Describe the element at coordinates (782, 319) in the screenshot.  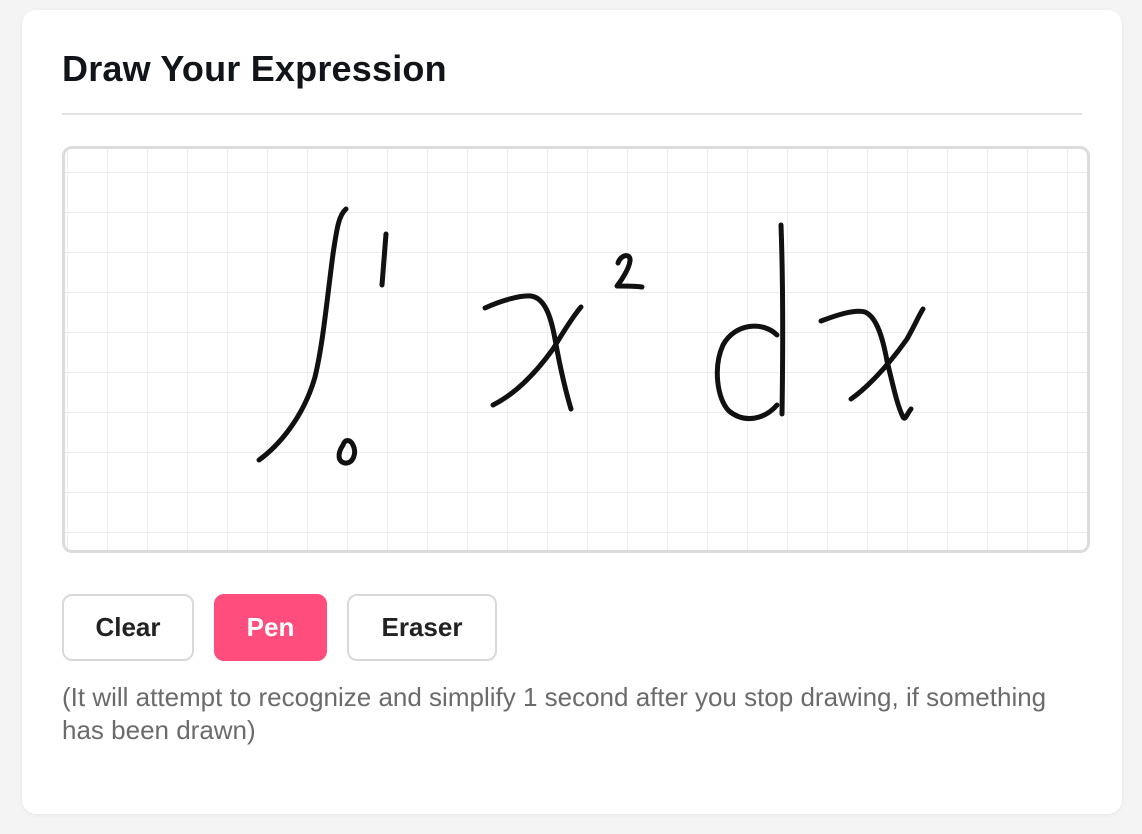
I see `stroke-d-stem` at that location.